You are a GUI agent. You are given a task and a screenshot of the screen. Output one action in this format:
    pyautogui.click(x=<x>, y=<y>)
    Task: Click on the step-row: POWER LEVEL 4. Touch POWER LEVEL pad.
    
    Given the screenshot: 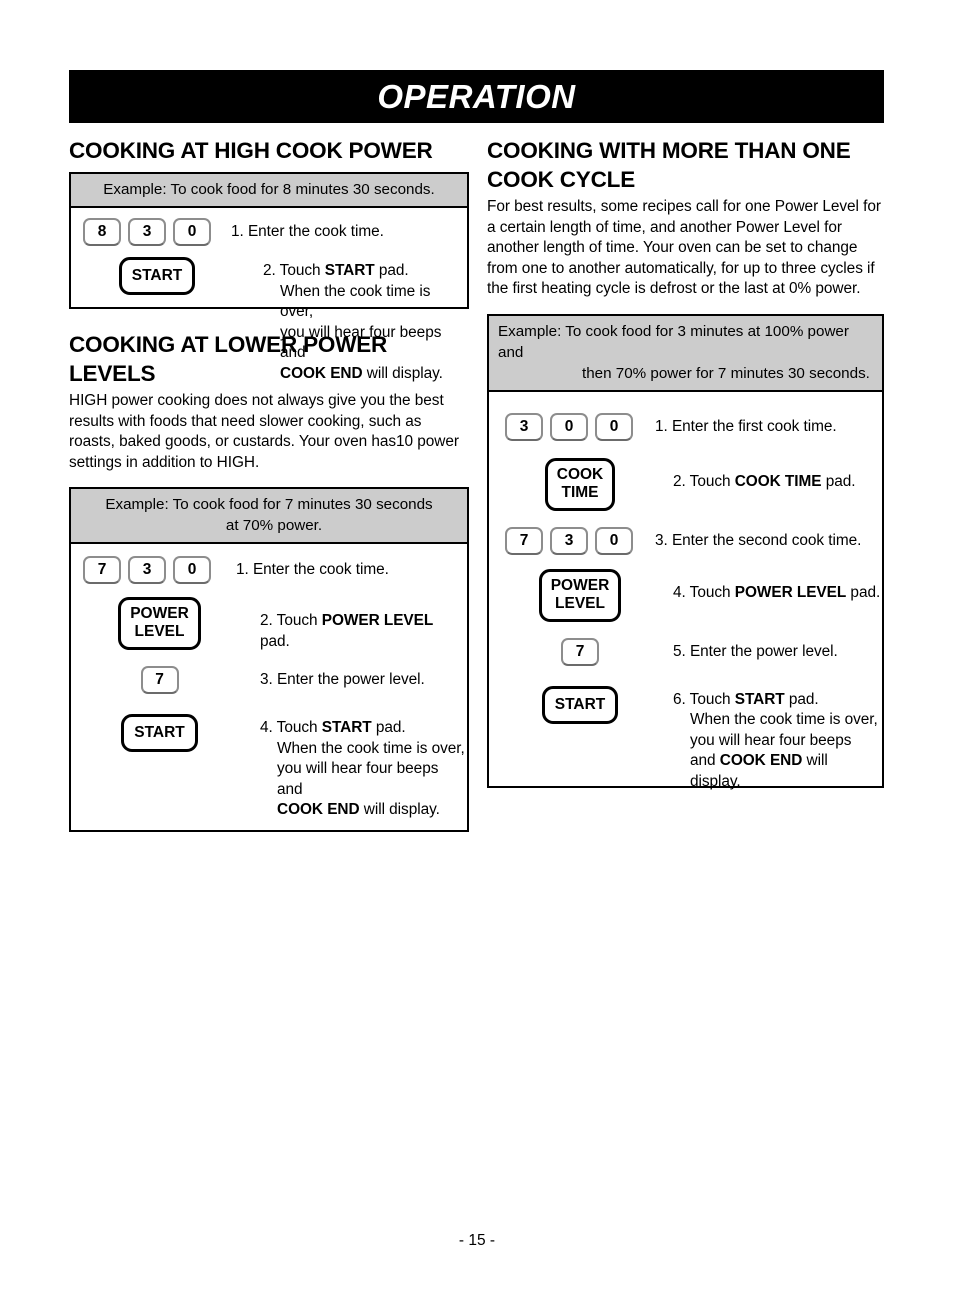 What is the action you would take?
    pyautogui.click(x=685, y=595)
    